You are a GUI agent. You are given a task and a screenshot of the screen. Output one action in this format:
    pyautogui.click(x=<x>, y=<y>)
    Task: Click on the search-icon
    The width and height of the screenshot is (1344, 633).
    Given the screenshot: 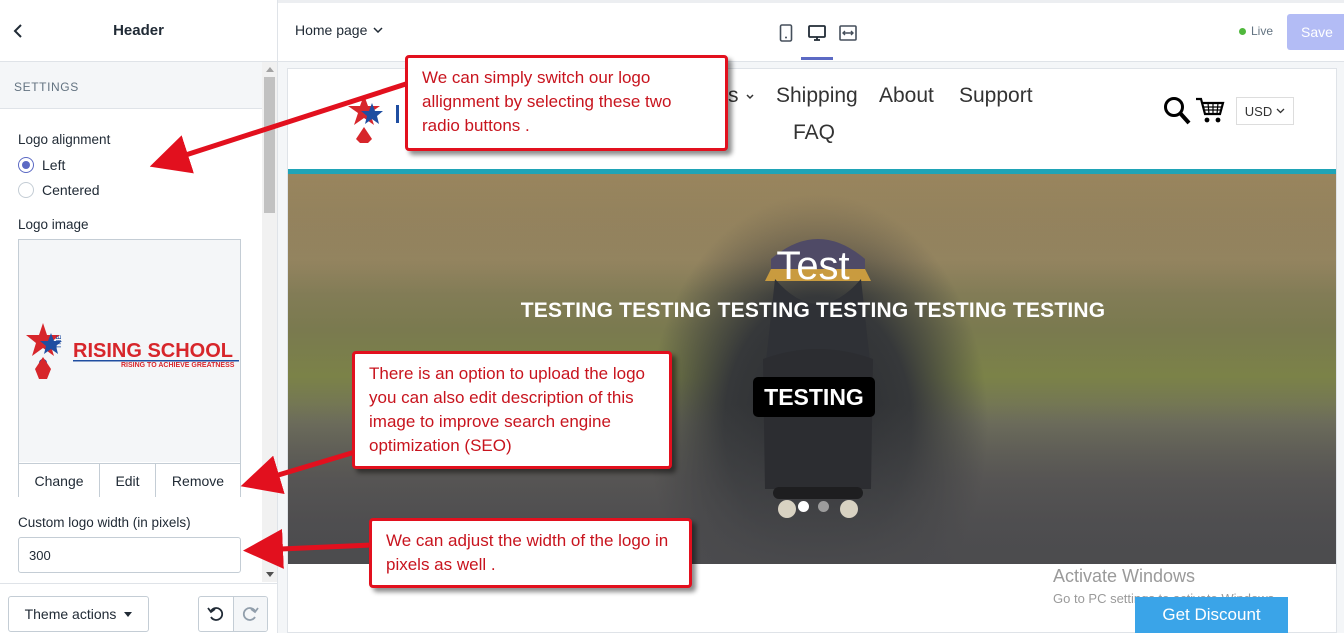 What is the action you would take?
    pyautogui.click(x=1177, y=111)
    